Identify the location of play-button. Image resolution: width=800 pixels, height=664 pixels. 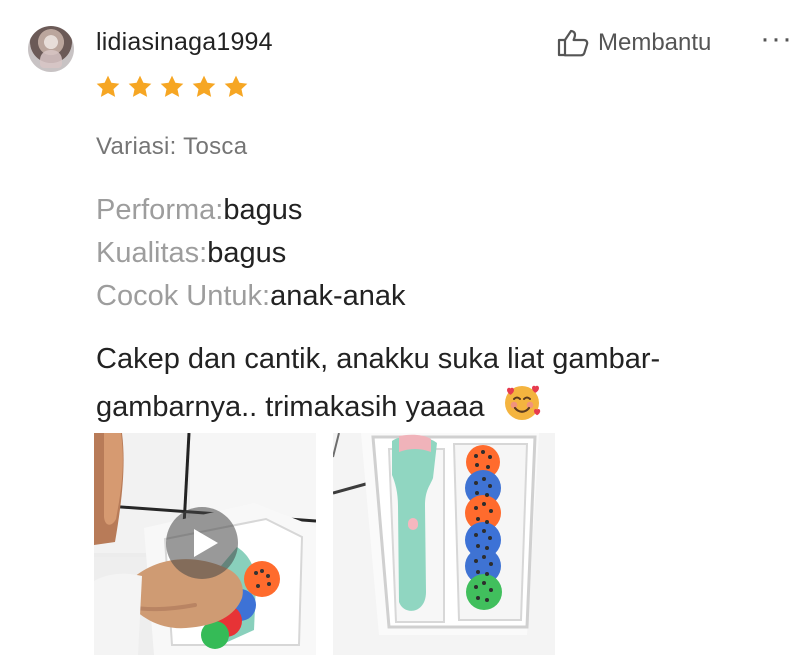
(202, 543).